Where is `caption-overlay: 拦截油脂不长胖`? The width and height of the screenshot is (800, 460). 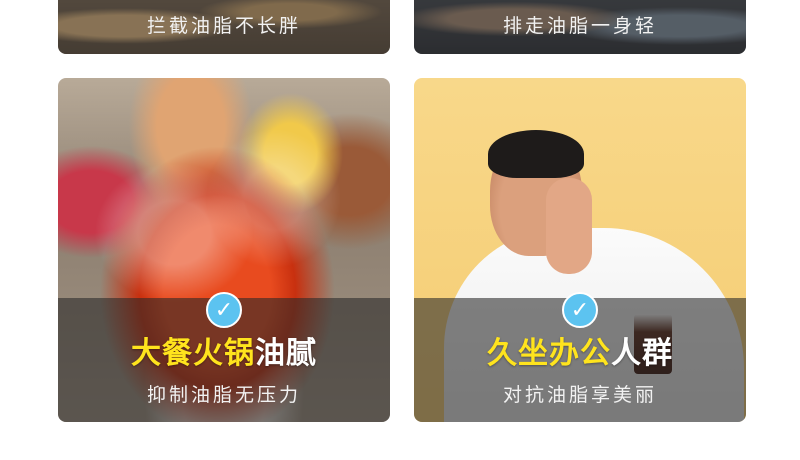
caption-overlay: 拦截油脂不长胖 is located at coordinates (224, 27).